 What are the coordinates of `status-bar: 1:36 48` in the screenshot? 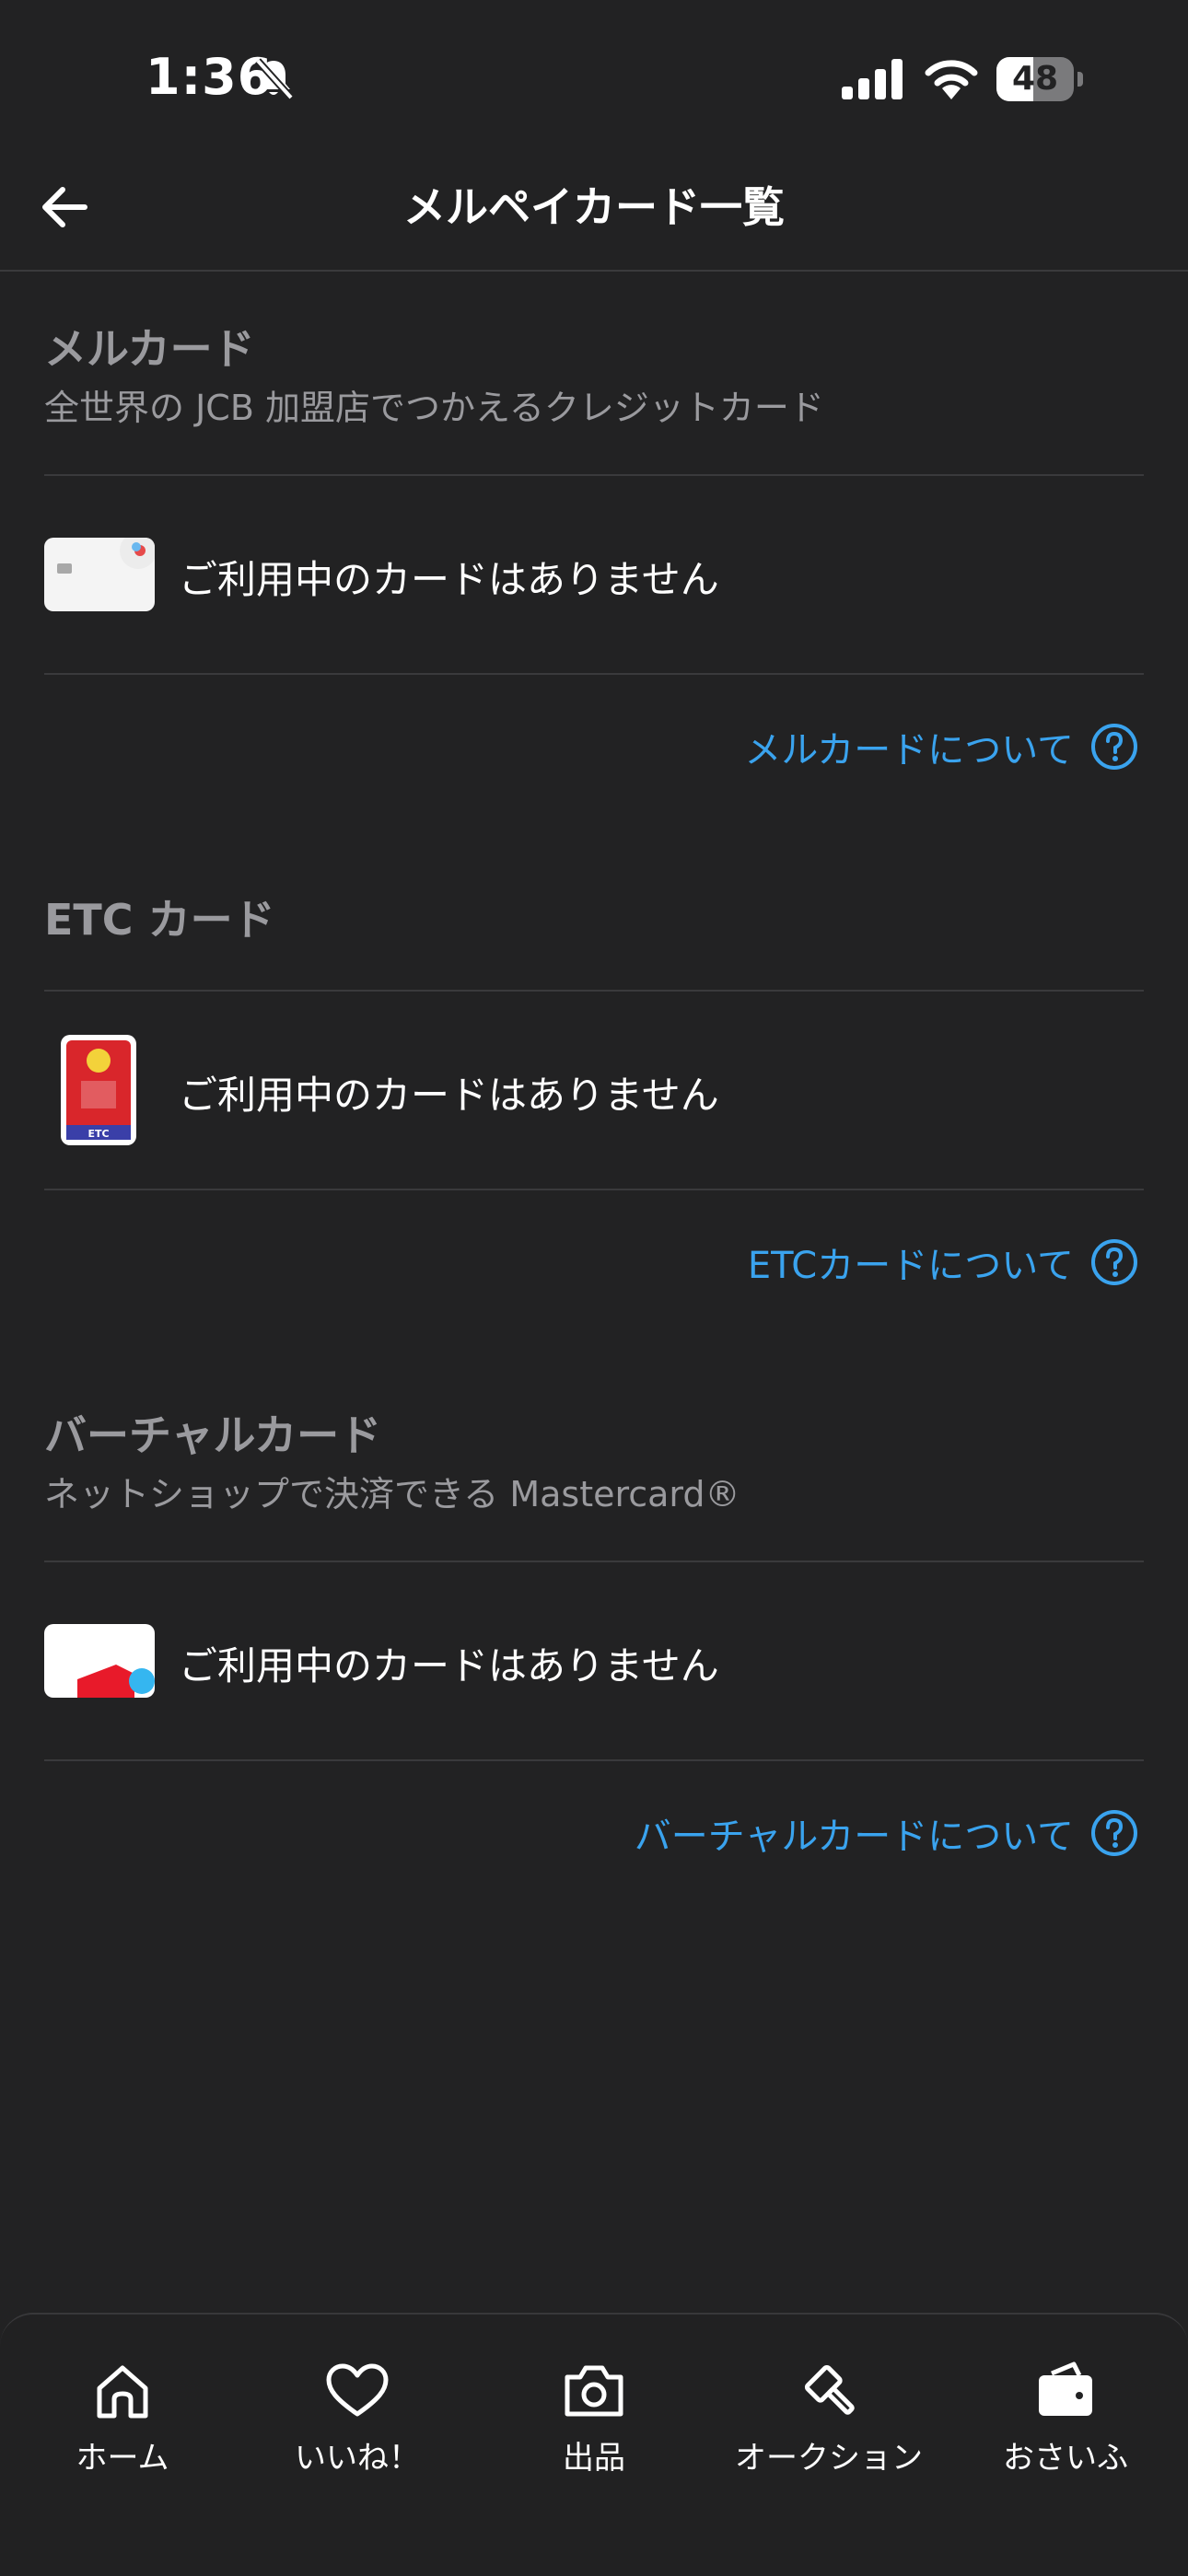 It's located at (594, 78).